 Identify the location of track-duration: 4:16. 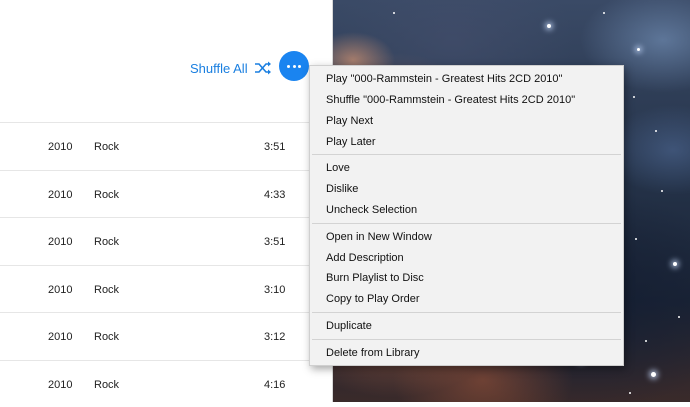
(274, 385).